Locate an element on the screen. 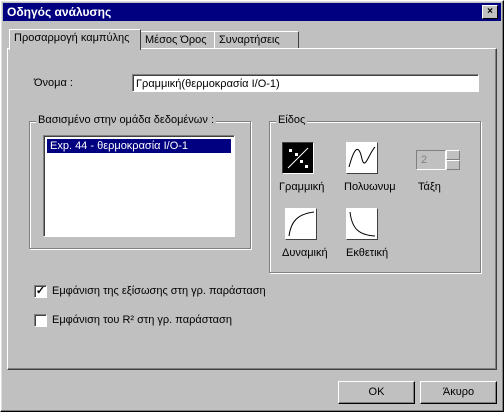 This screenshot has height=412, width=504. exponential-type-label: Εκθετική is located at coordinates (367, 253).